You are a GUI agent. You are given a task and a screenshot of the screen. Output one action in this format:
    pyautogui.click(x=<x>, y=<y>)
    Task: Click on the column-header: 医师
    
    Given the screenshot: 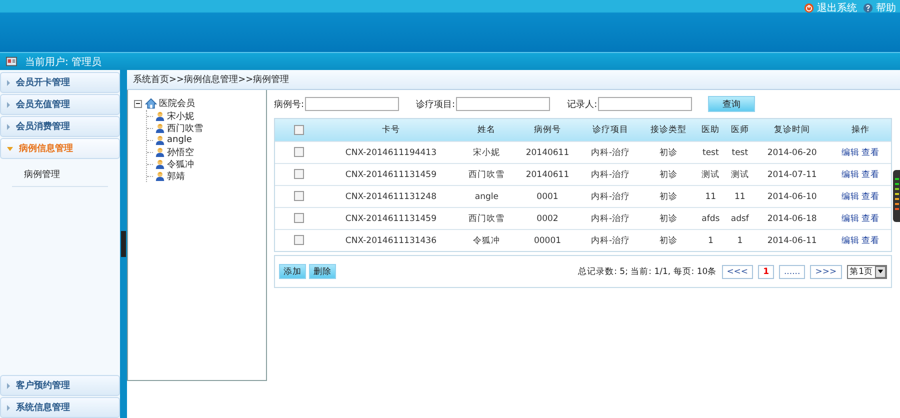 What is the action you would take?
    pyautogui.click(x=739, y=130)
    